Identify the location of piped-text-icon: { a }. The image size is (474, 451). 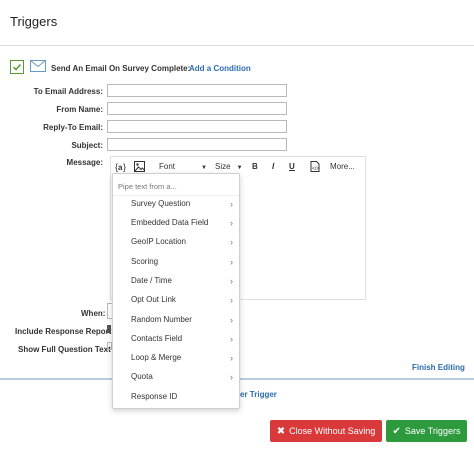
(120, 166).